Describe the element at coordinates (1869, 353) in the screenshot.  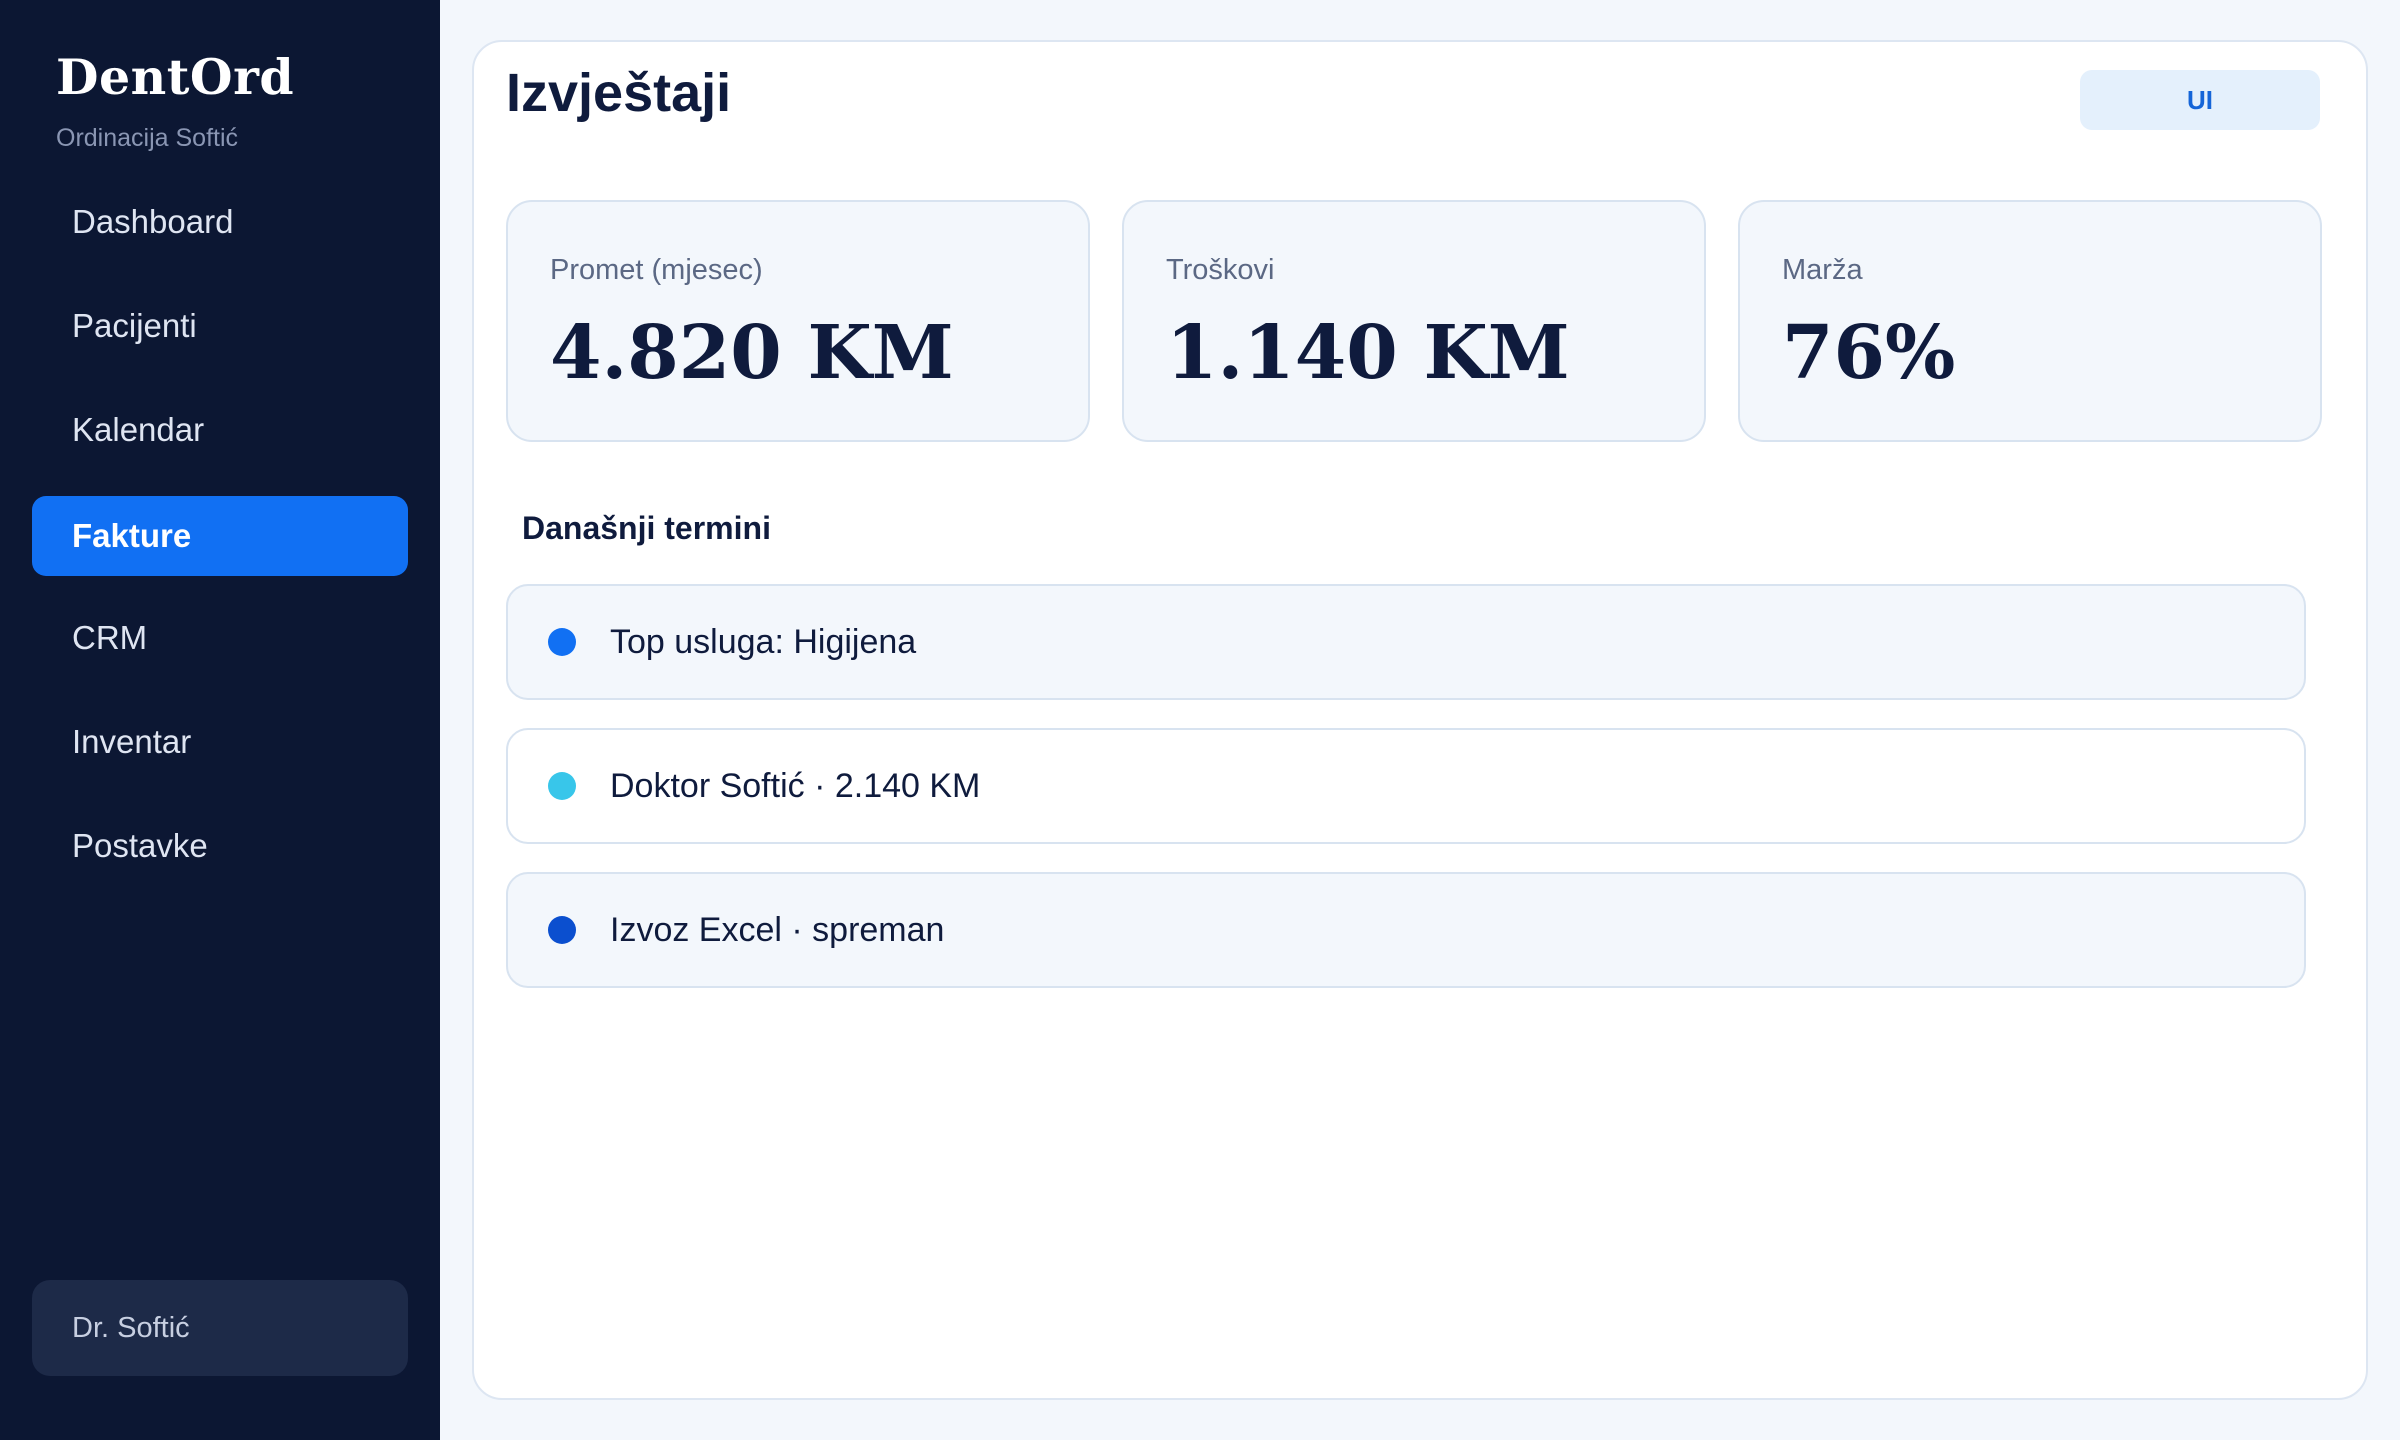
I see `stat-value: 76%` at that location.